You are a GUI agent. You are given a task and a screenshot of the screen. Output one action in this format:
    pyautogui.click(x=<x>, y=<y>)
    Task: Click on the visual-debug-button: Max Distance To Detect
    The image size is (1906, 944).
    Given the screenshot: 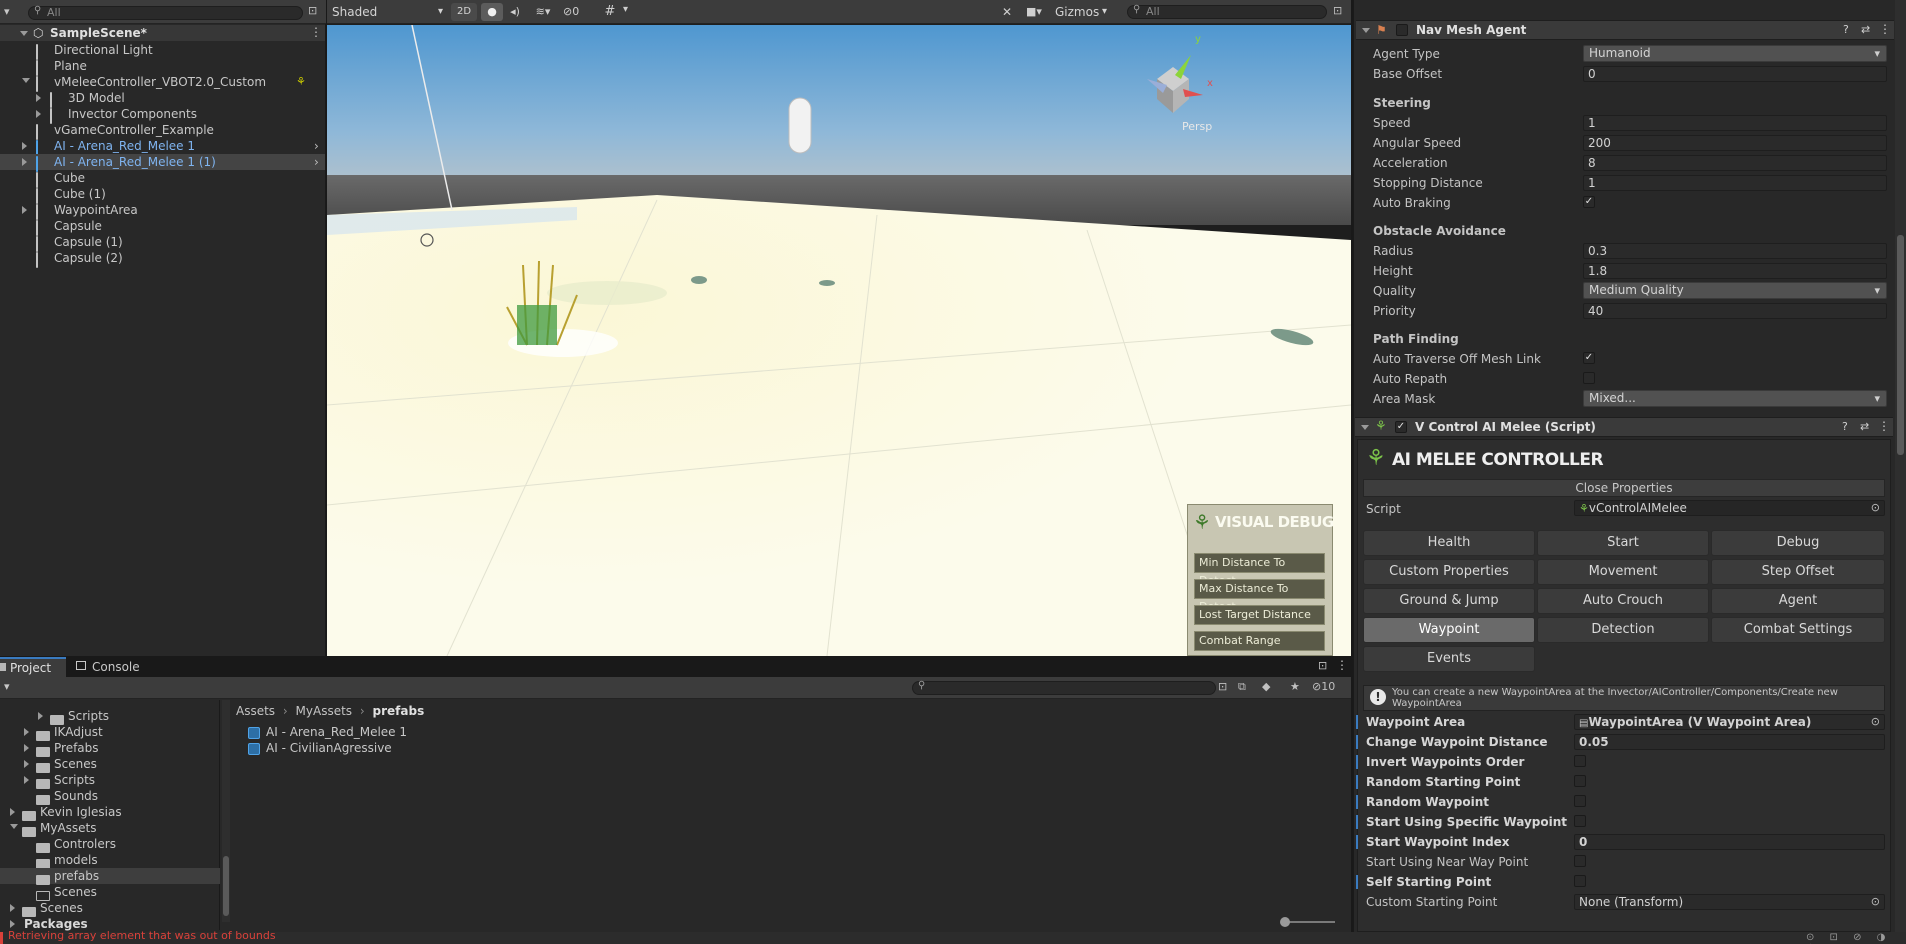 What is the action you would take?
    pyautogui.click(x=1259, y=596)
    